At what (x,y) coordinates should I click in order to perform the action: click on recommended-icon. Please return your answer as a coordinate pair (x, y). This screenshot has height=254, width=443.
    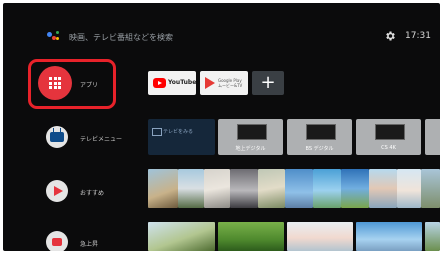
    Looking at the image, I should click on (57, 191).